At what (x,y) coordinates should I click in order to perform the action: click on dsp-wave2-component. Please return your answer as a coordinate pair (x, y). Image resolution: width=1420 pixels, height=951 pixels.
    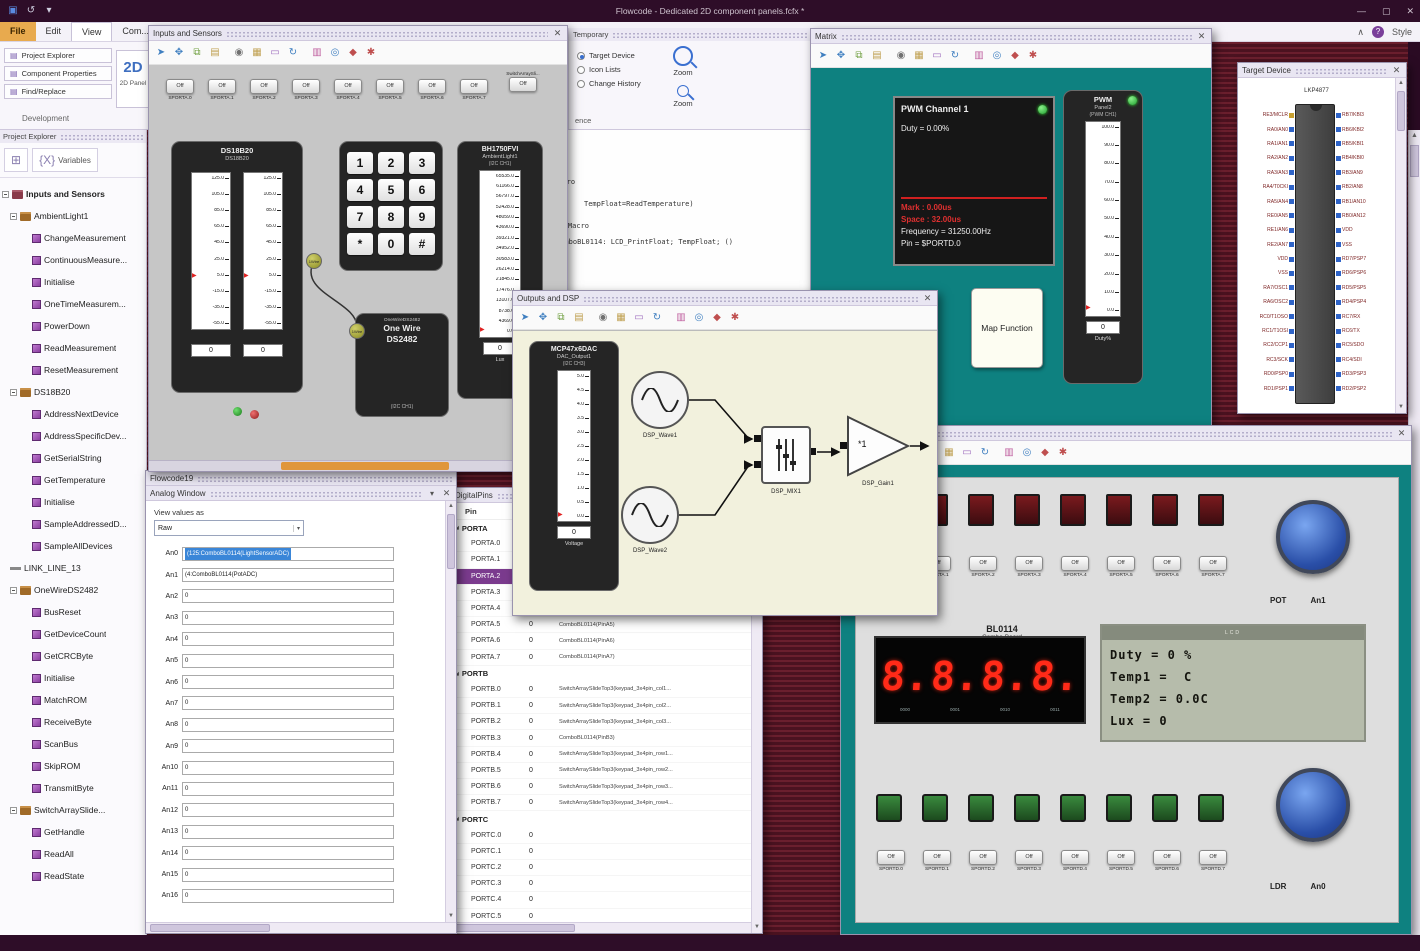
    Looking at the image, I should click on (650, 515).